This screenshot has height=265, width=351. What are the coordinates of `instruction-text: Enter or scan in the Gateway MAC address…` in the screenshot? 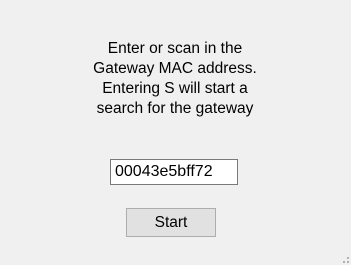 It's located at (175, 78).